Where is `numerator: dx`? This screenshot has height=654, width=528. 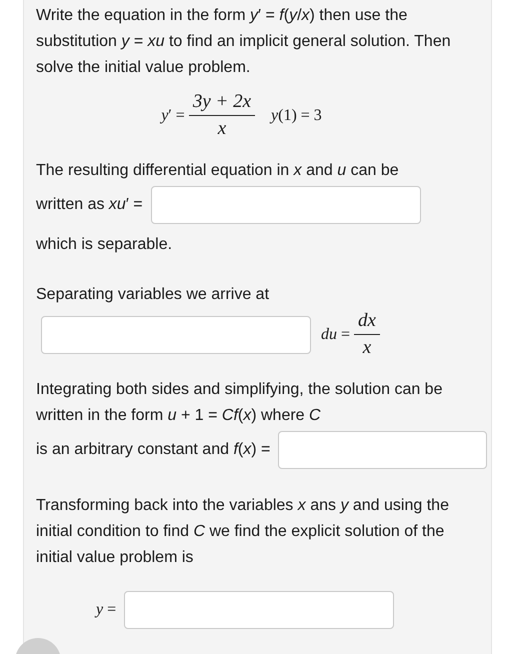 numerator: dx is located at coordinates (367, 321).